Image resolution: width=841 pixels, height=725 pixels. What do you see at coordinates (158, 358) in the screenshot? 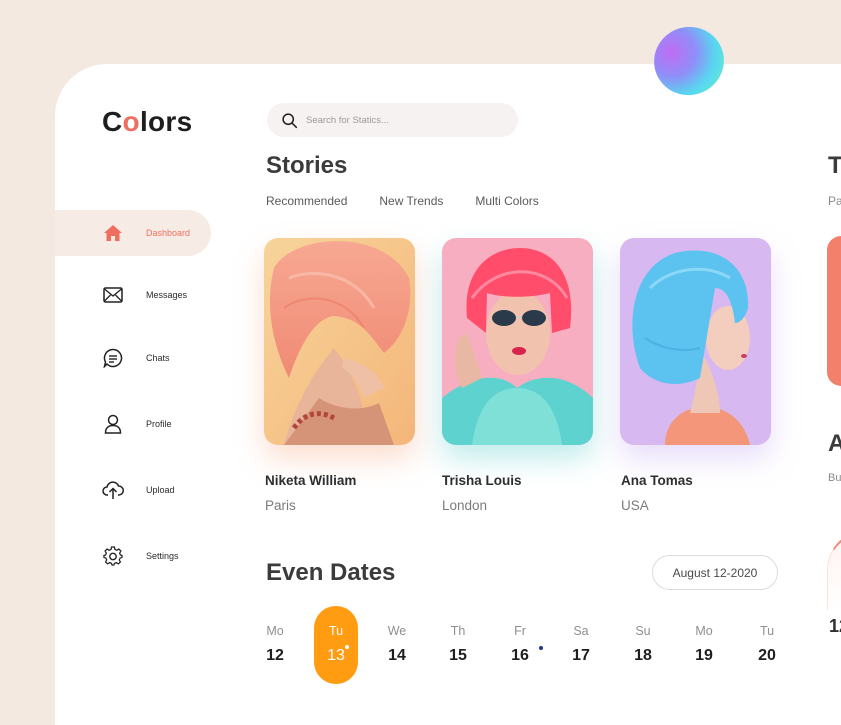
I see `sidebar-item-label: Chats` at bounding box center [158, 358].